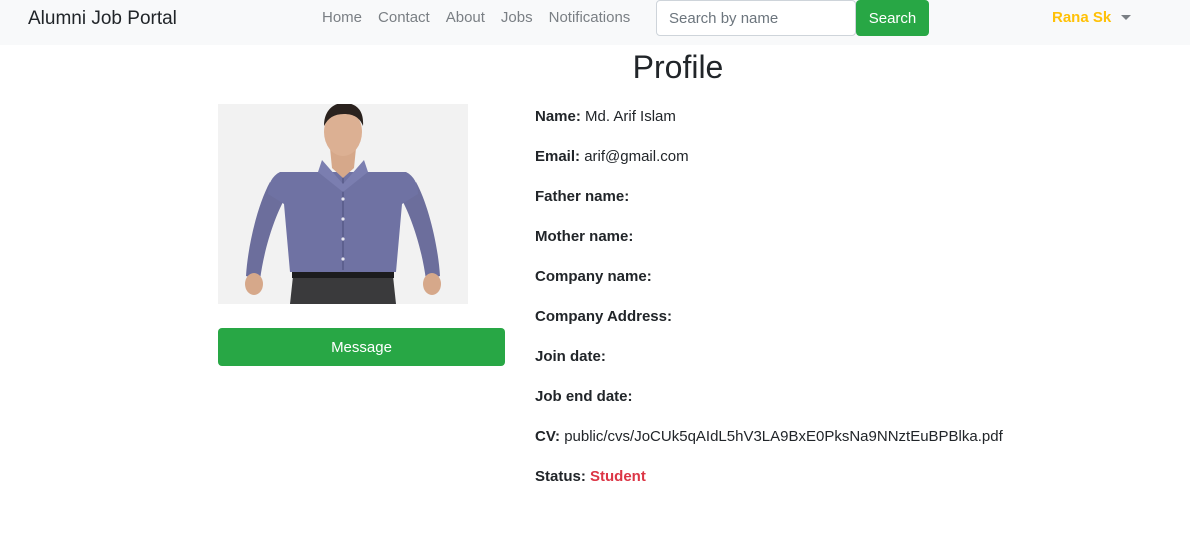  Describe the element at coordinates (570, 356) in the screenshot. I see `detail-label: Join date:` at that location.